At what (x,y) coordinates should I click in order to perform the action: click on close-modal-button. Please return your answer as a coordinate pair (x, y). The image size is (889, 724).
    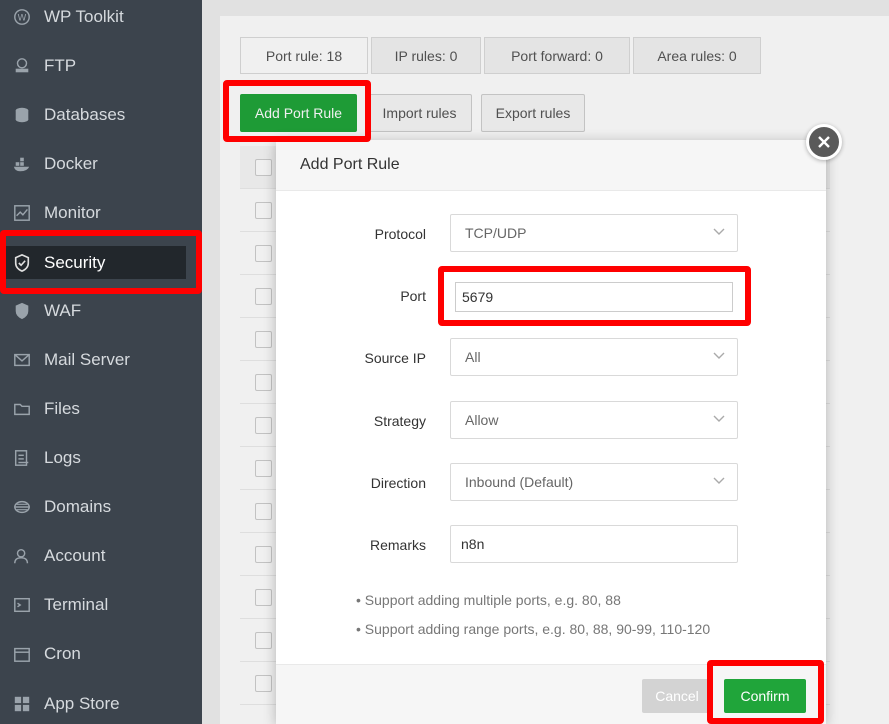
    Looking at the image, I should click on (824, 142).